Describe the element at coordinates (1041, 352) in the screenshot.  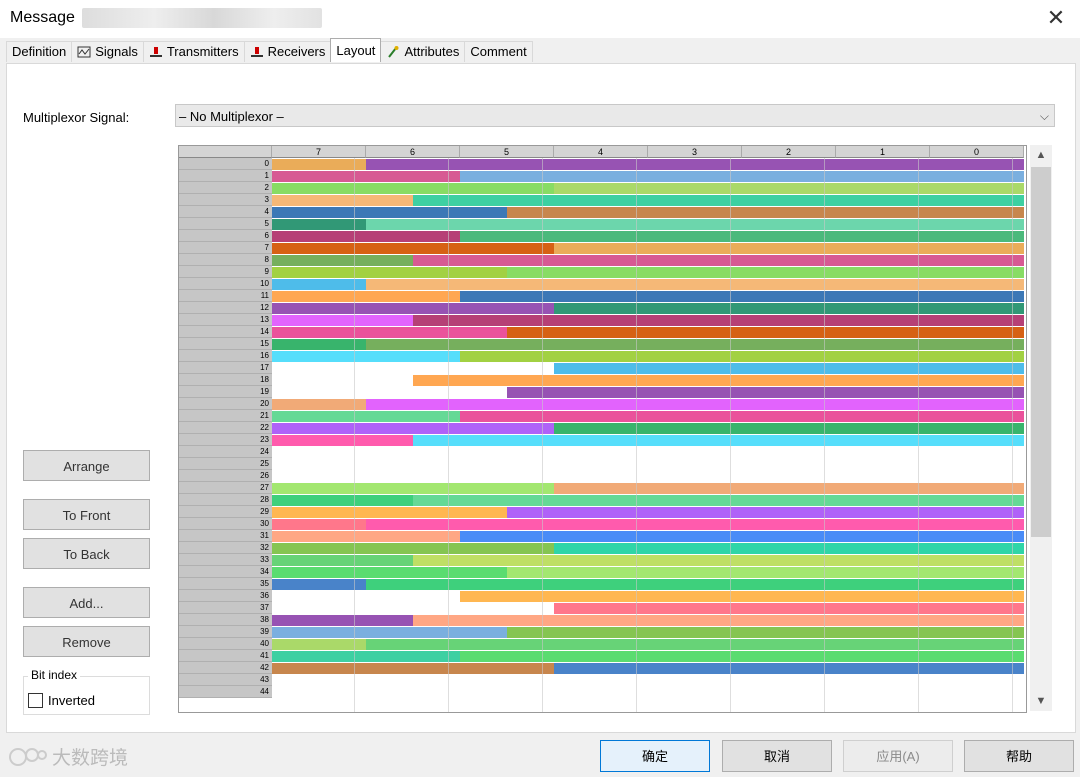
I see `scrollbar-thumb` at that location.